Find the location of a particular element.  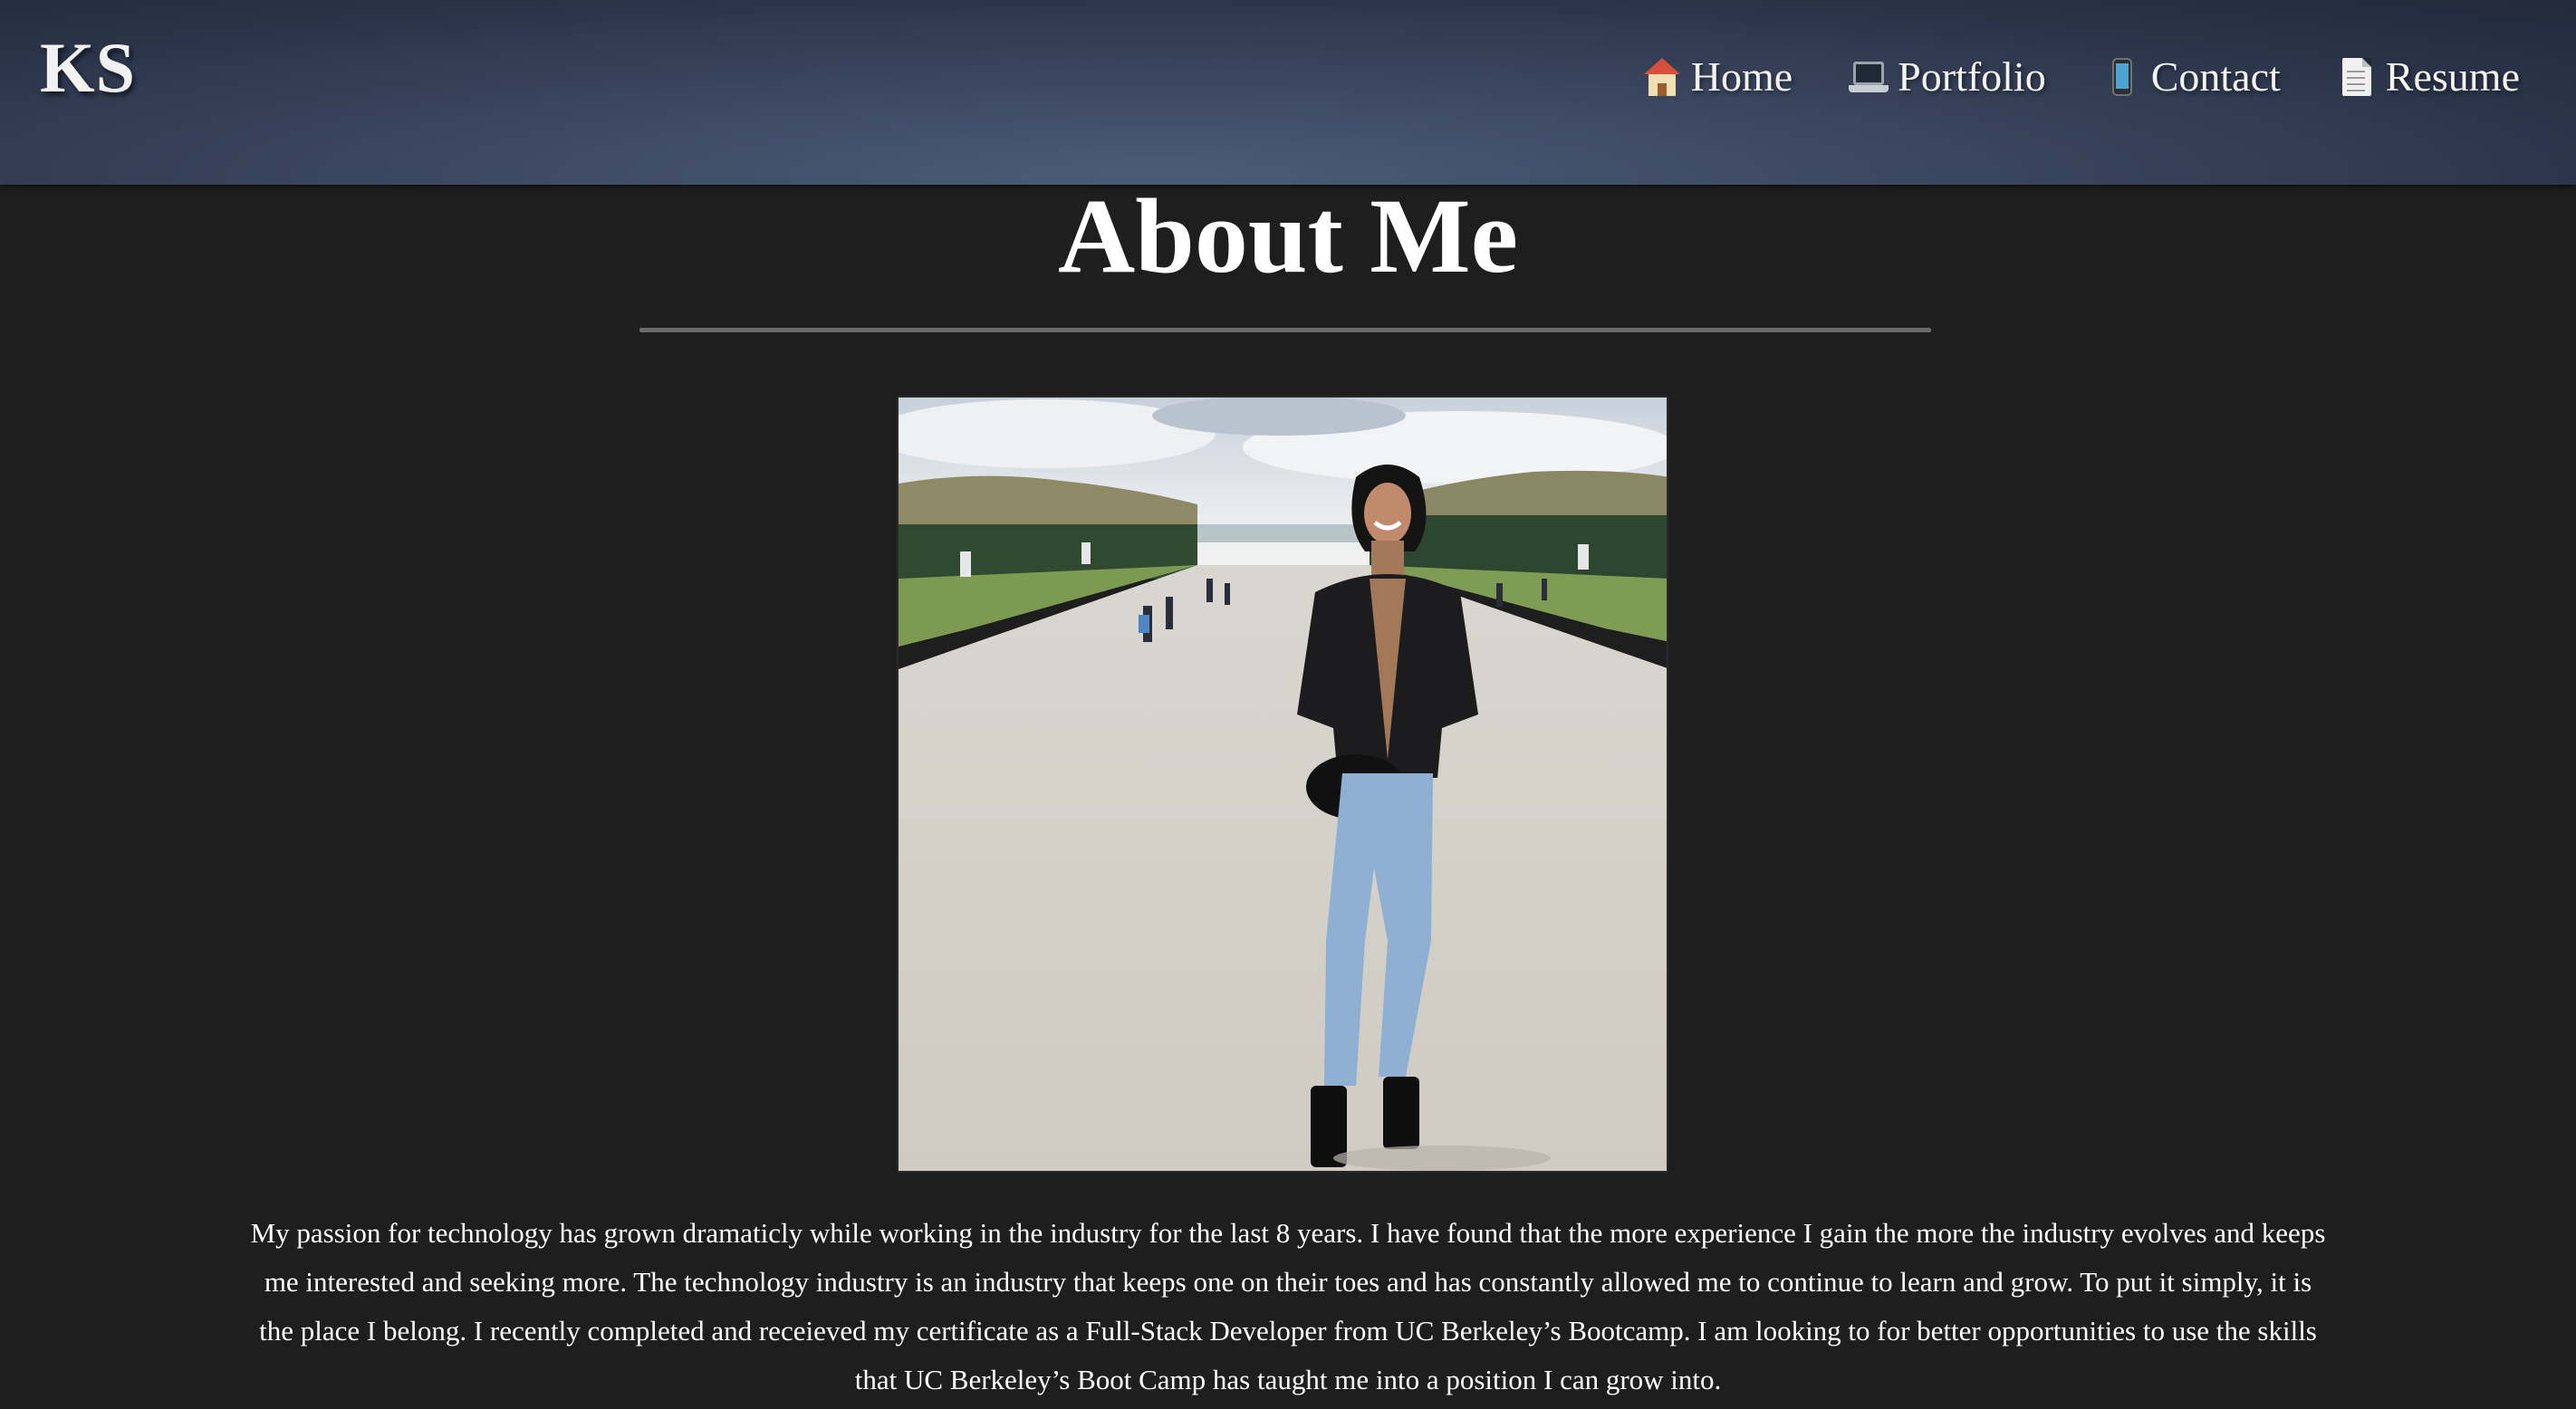

laptop-icon is located at coordinates (1869, 77).